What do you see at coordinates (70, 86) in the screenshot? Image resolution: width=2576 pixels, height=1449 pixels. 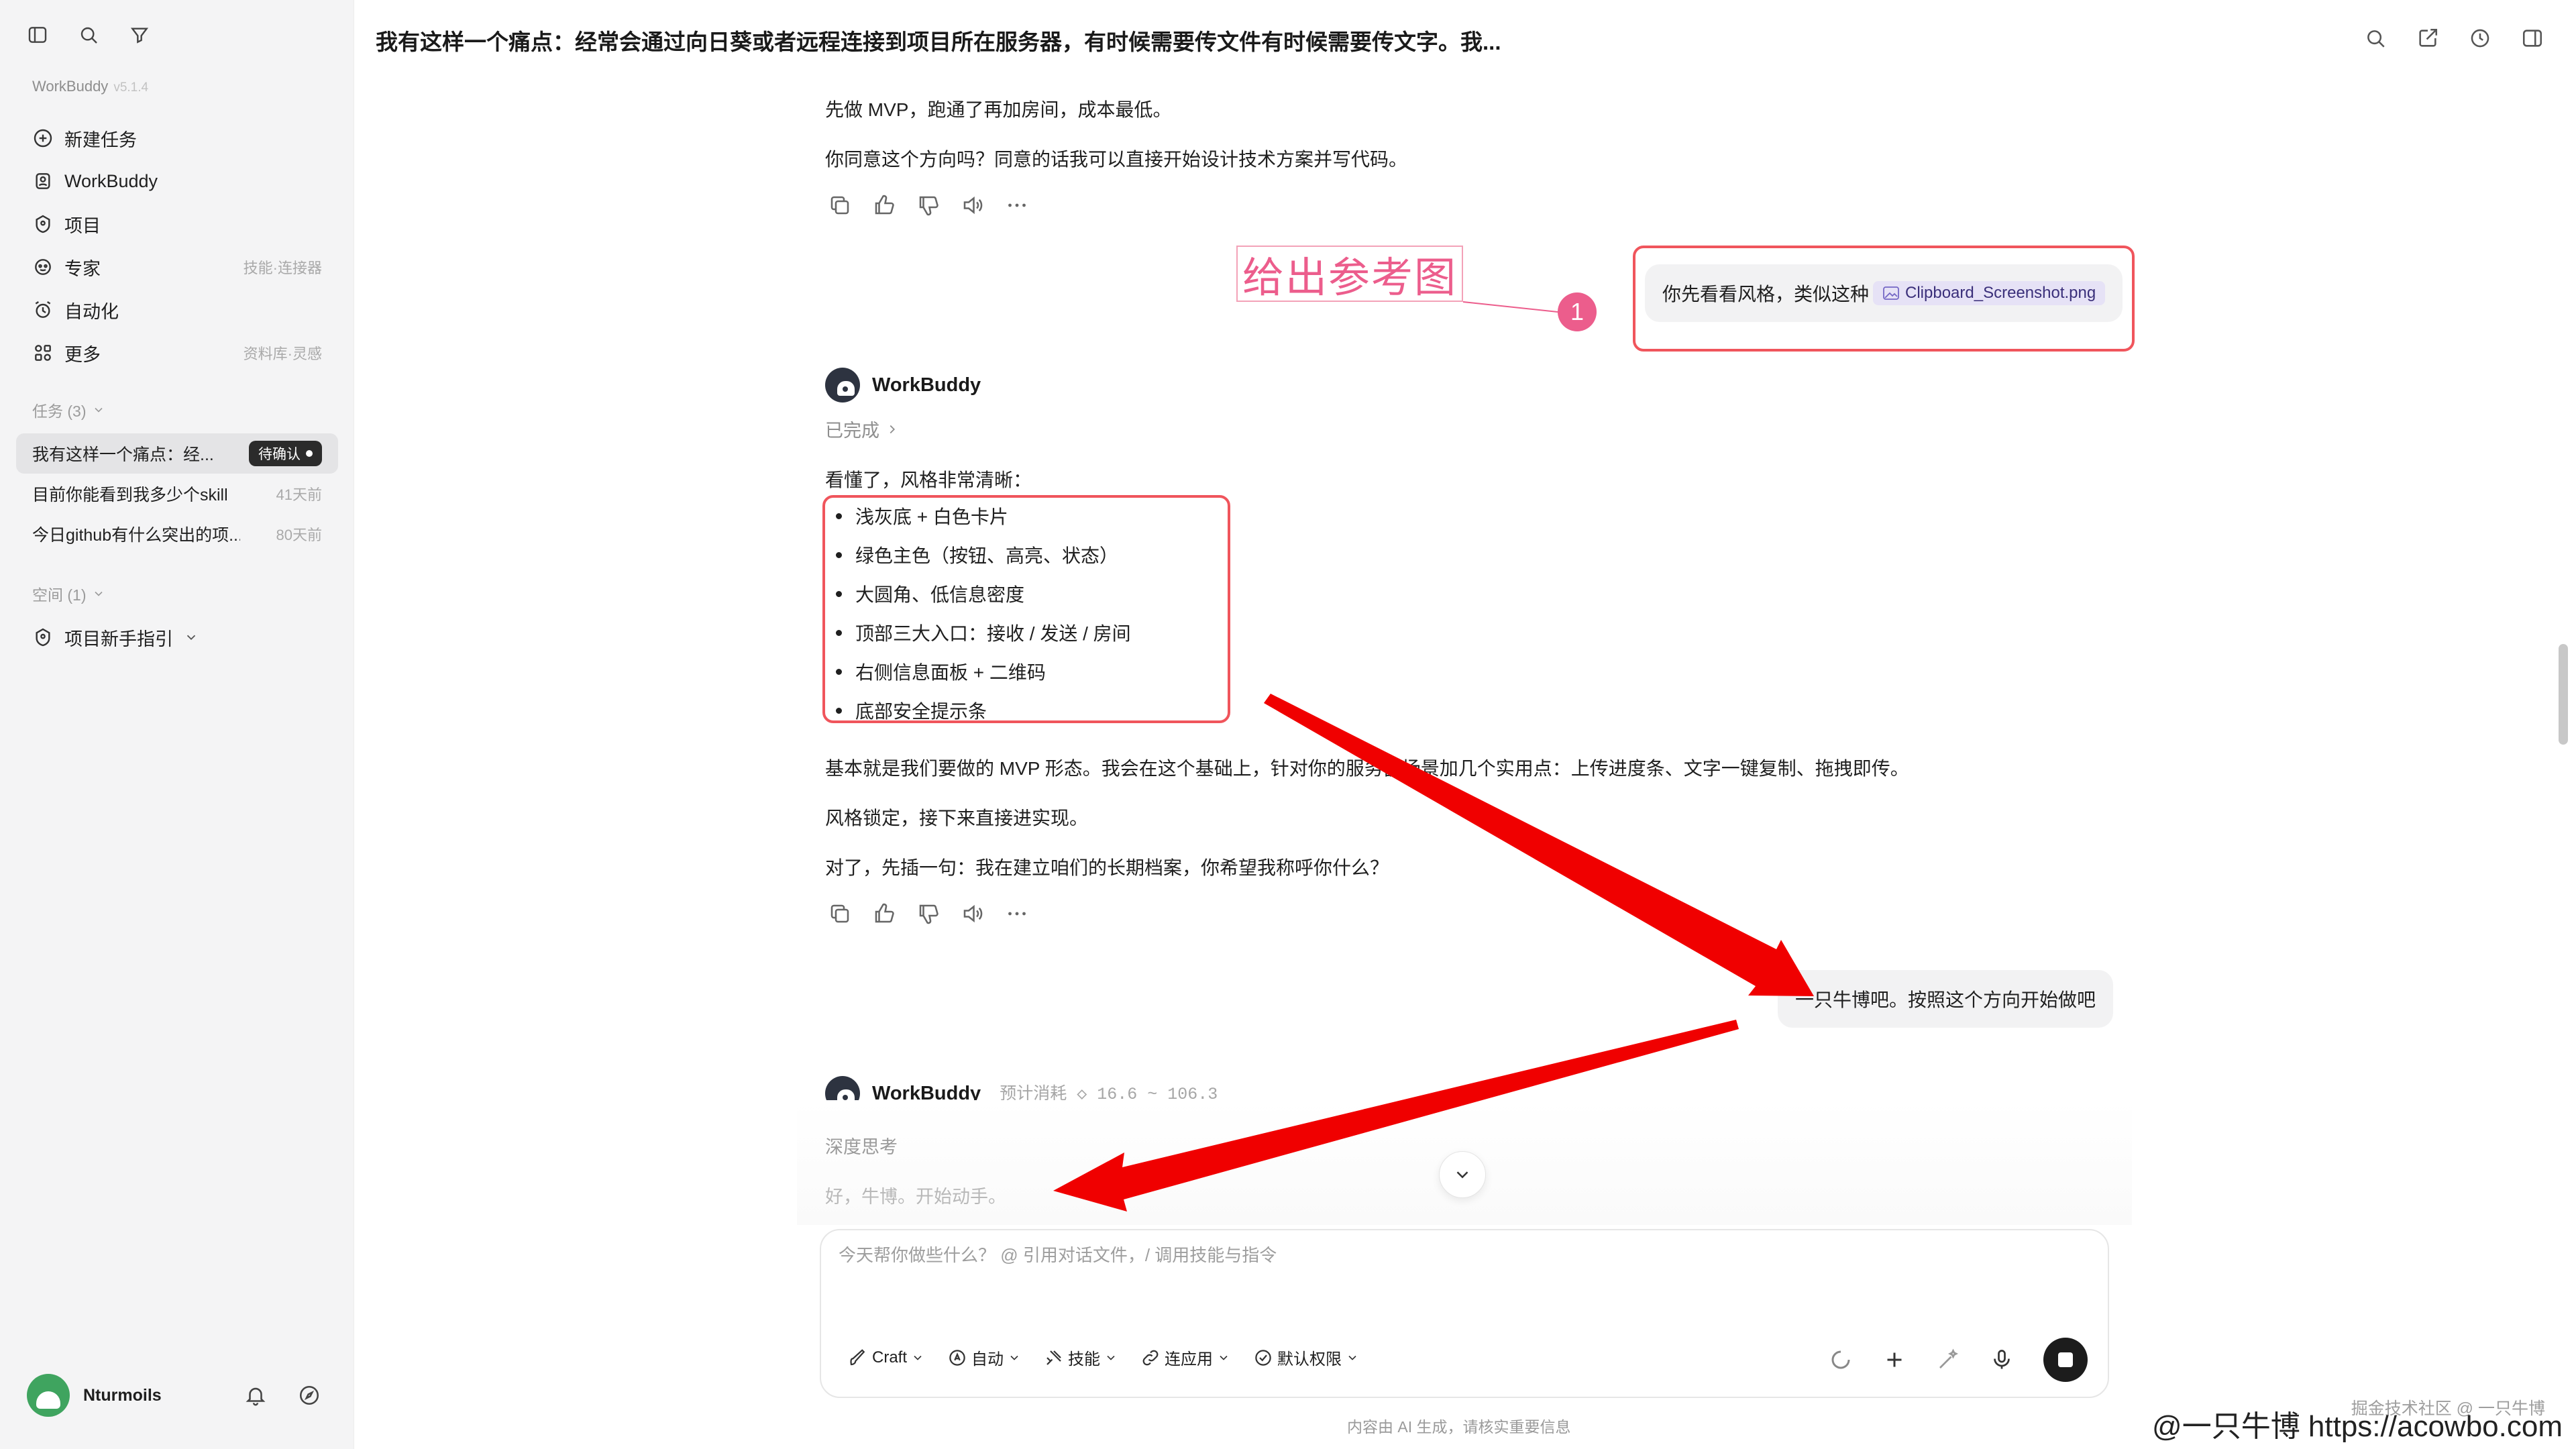 I see `app-name: WorkBuddy` at bounding box center [70, 86].